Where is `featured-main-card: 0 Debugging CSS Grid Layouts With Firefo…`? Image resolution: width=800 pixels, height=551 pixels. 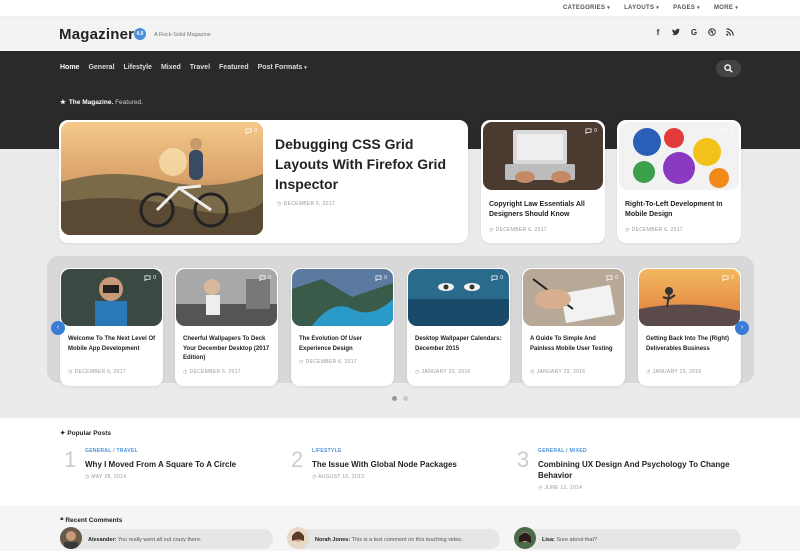 featured-main-card: 0 Debugging CSS Grid Layouts With Firefo… is located at coordinates (263, 181).